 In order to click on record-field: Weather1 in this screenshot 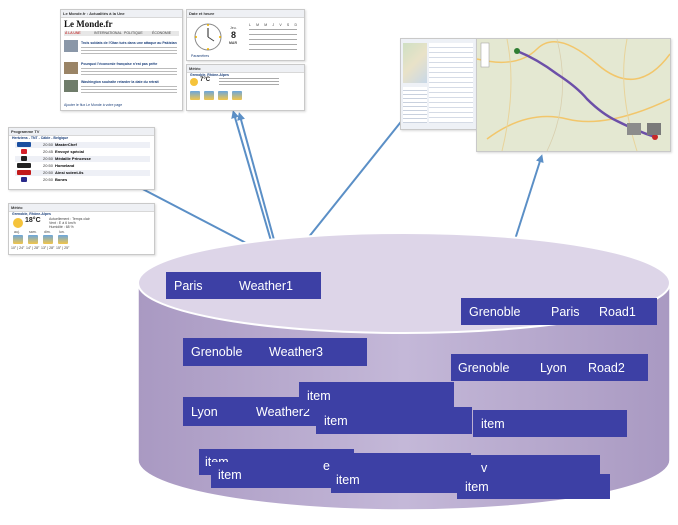, I will do `click(266, 285)`.